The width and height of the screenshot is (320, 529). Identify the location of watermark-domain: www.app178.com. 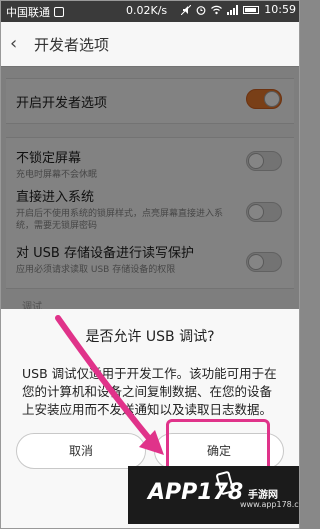
(270, 504).